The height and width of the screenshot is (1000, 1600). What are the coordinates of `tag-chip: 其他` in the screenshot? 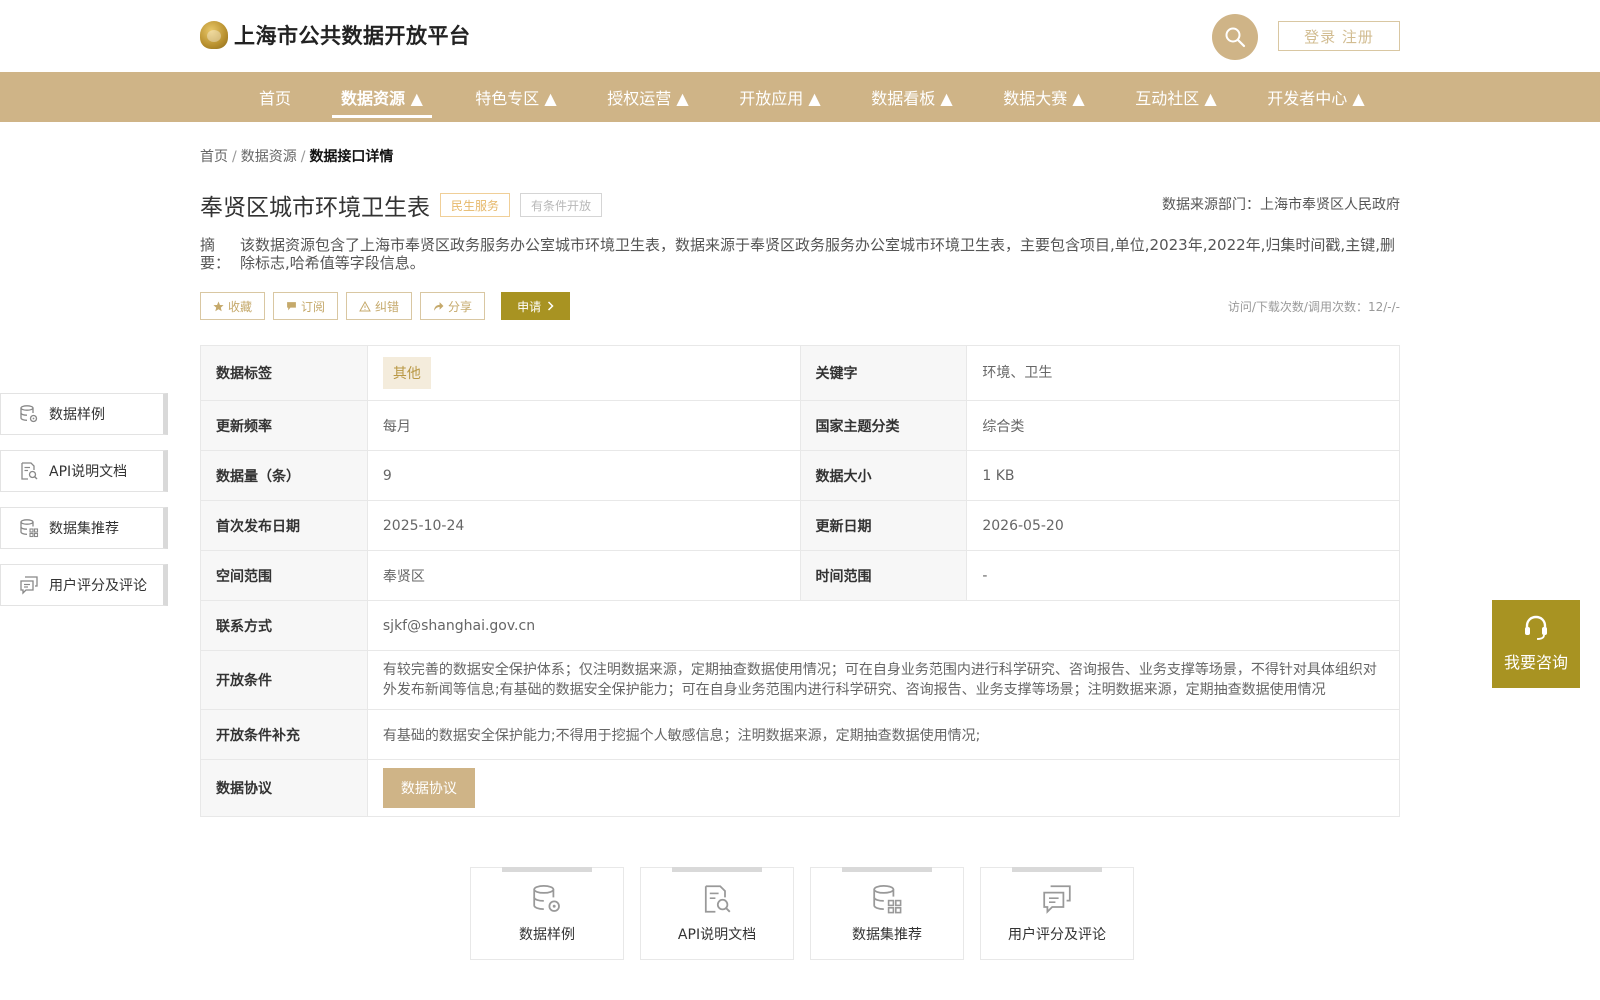 It's located at (406, 373).